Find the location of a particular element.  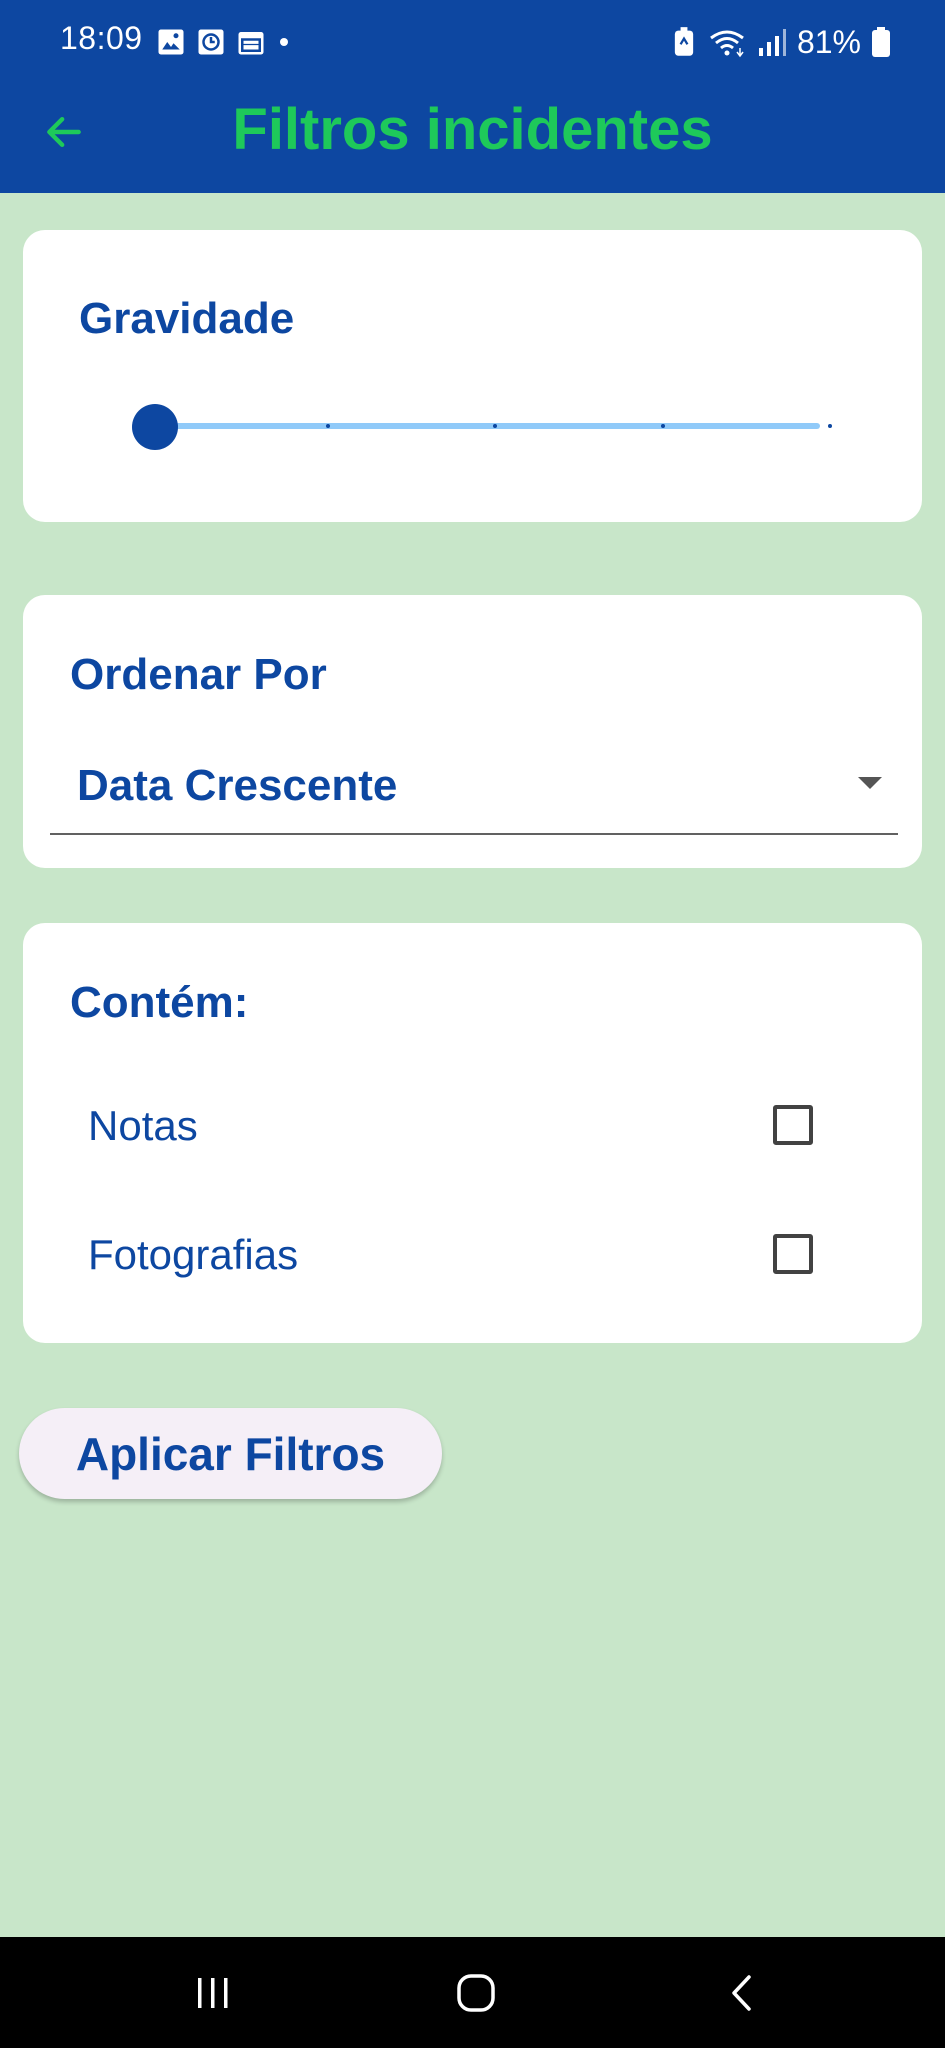

contains-title: Contém: is located at coordinates (159, 1002).